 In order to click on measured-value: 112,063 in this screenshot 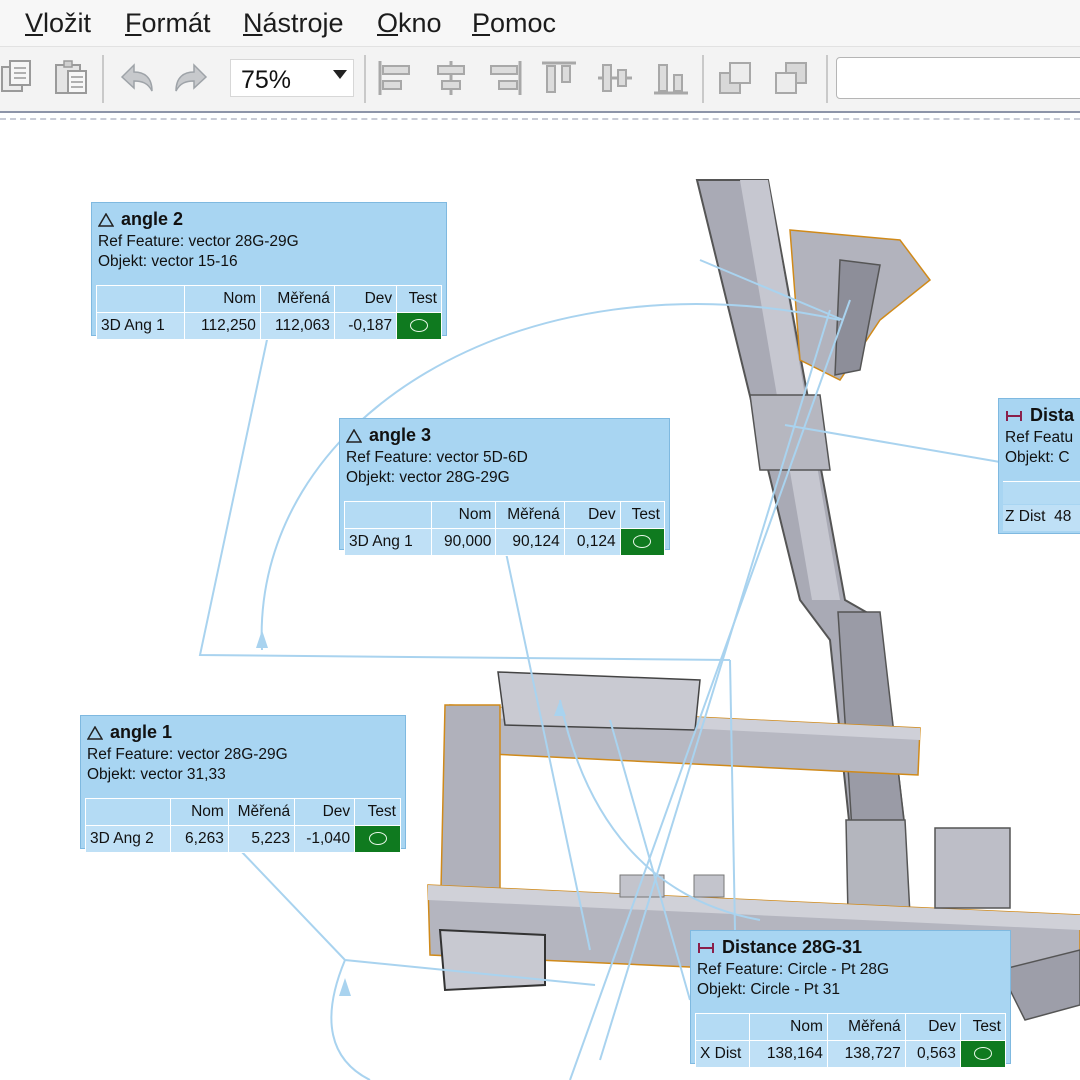, I will do `click(297, 326)`.